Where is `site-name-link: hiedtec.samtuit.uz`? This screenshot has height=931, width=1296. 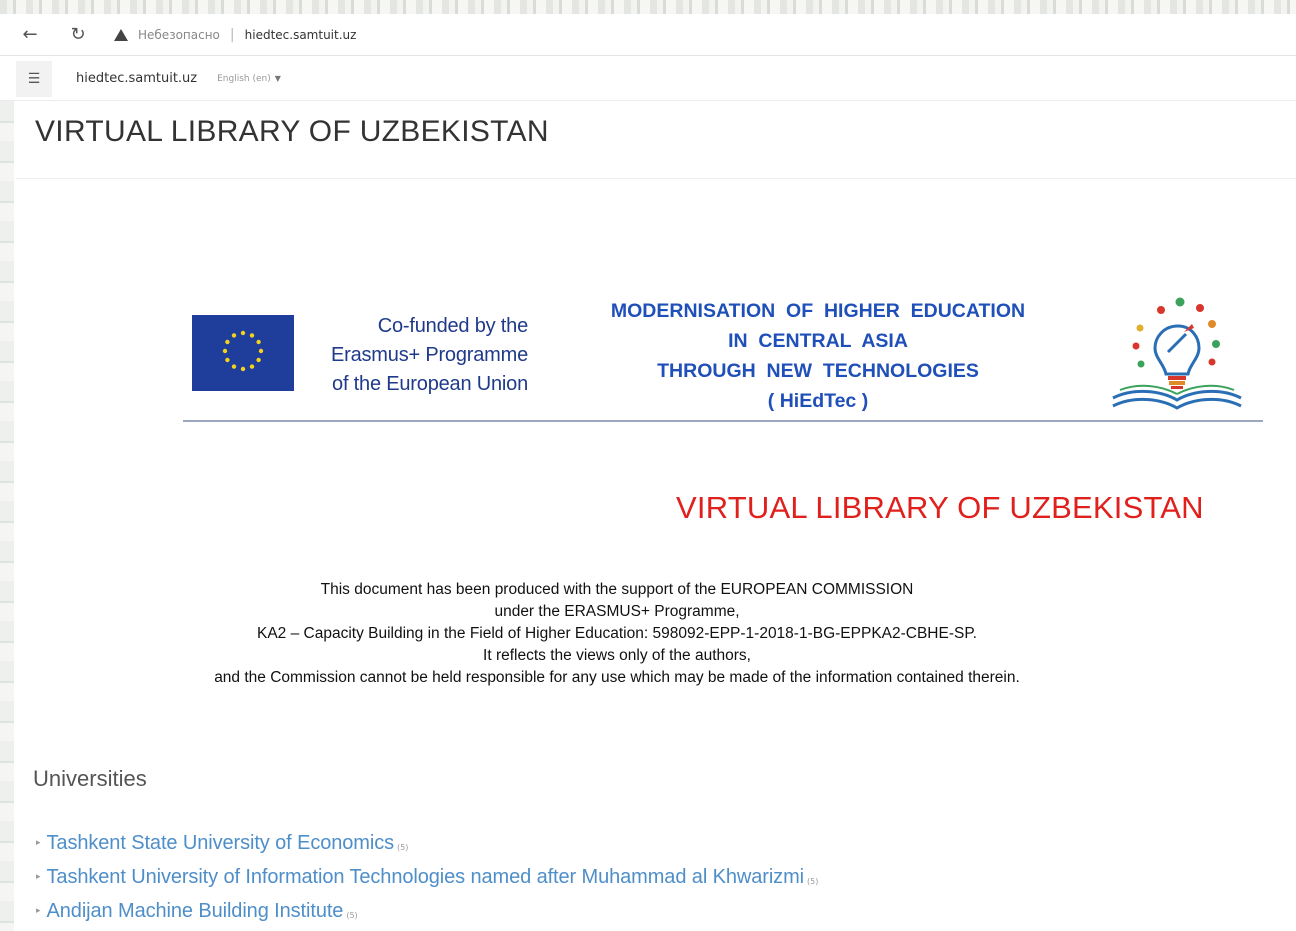
site-name-link: hiedtec.samtuit.uz is located at coordinates (136, 78).